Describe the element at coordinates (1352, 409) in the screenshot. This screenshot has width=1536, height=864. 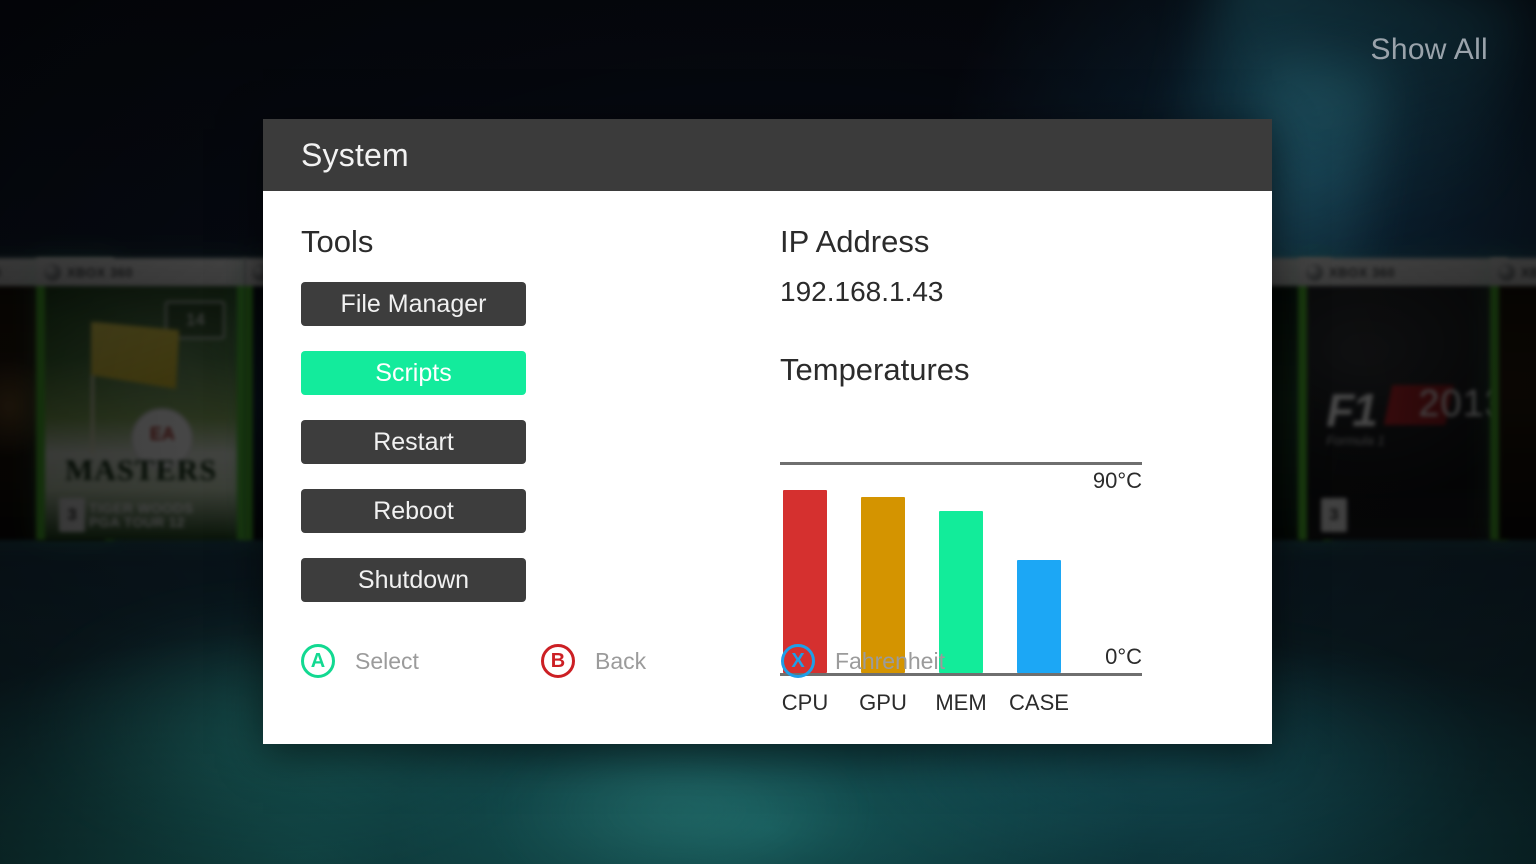
I see `f1-wordmark: F1` at that location.